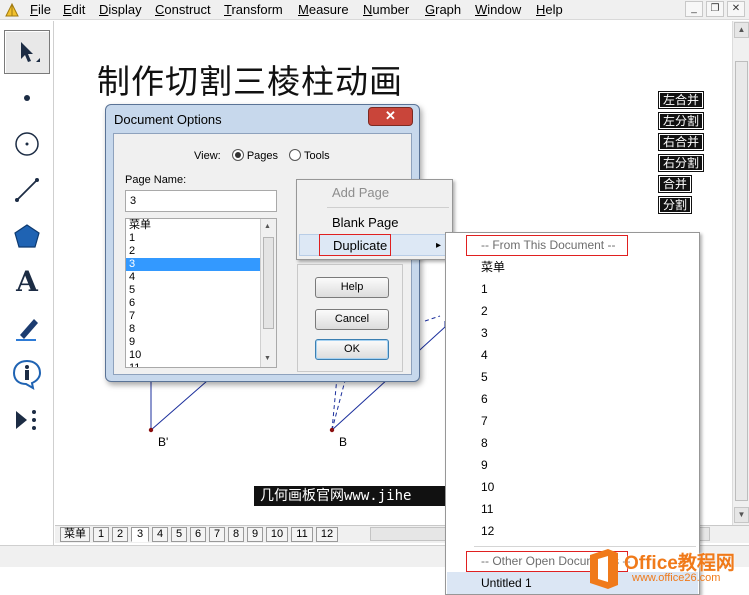  What do you see at coordinates (201, 225) in the screenshot?
I see `list-item: 菜单` at bounding box center [201, 225].